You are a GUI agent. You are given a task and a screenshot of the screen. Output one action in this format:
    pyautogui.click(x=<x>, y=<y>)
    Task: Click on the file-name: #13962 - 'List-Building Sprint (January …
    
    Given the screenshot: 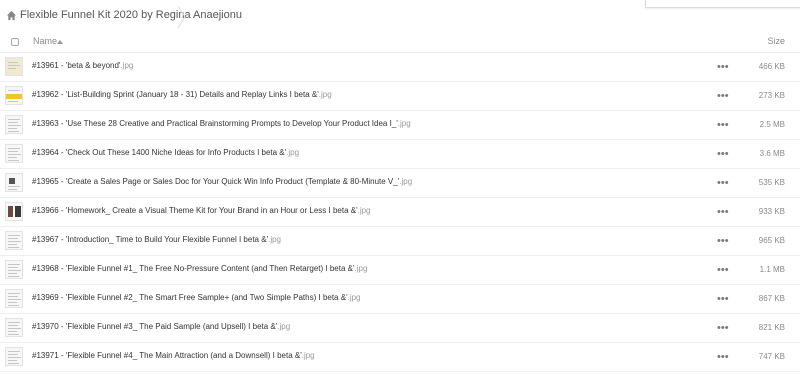 What is the action you would take?
    pyautogui.click(x=182, y=94)
    